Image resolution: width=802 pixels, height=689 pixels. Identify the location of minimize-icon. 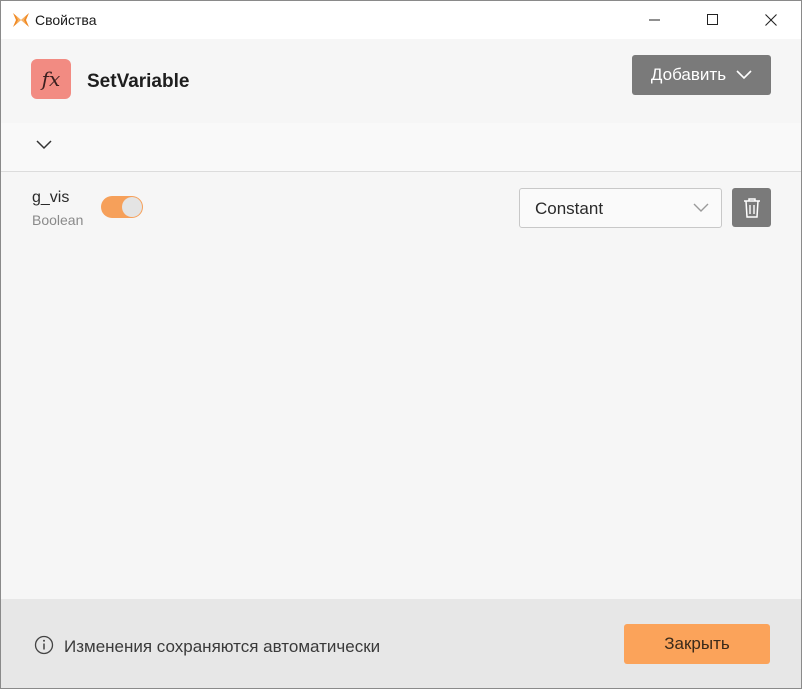
(654, 20).